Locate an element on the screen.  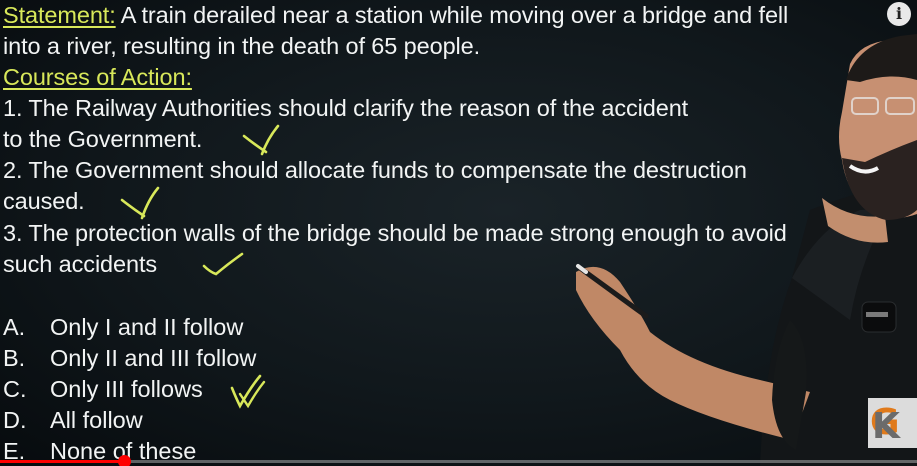
course-1-line-2: to the Government. is located at coordinates (103, 139).